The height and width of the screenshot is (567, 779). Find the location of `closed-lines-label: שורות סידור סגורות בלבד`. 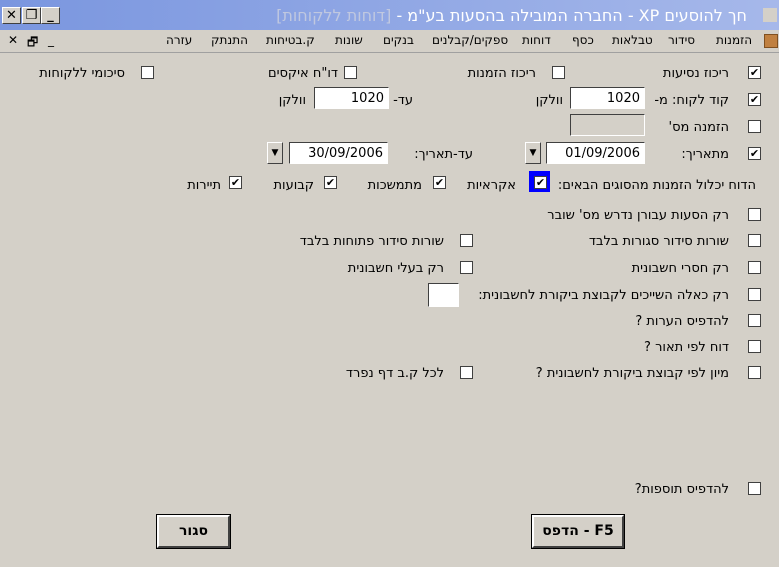

closed-lines-label: שורות סידור סגורות בלבד is located at coordinates (658, 241).